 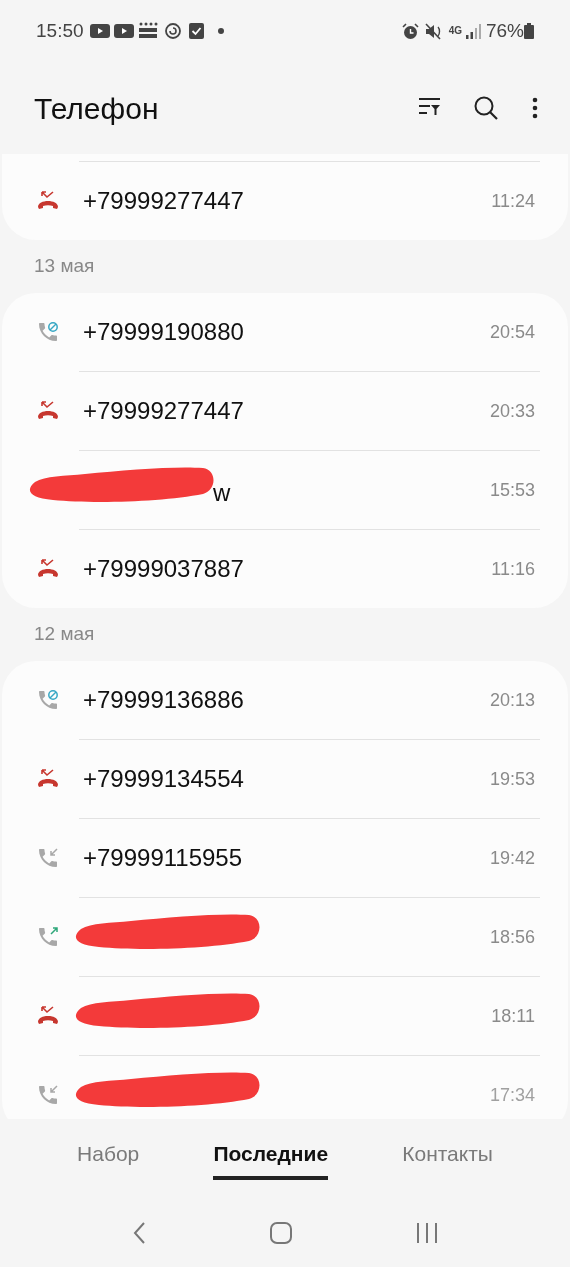 I want to click on battery-icon, so click(x=529, y=31).